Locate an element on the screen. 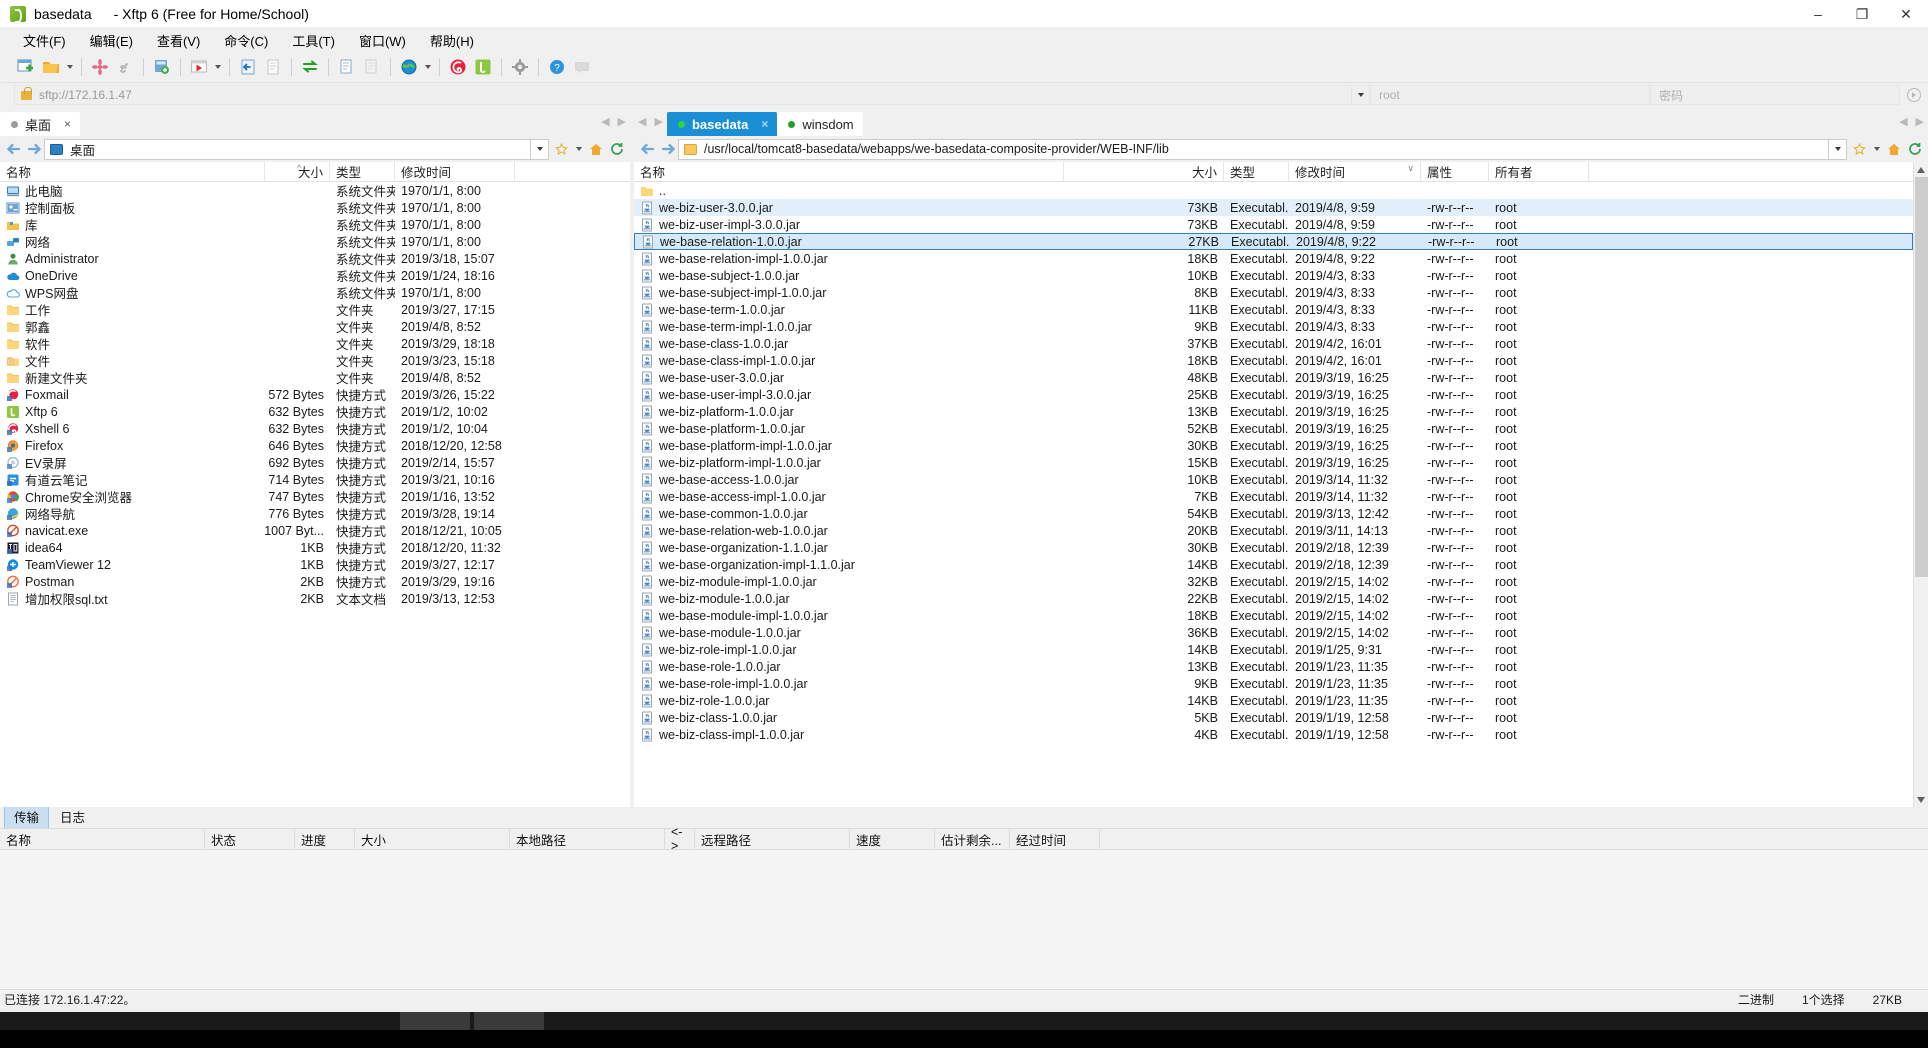  local-file-row: 软件 文件夹 2019/3/29, 18:18 is located at coordinates (315, 343).